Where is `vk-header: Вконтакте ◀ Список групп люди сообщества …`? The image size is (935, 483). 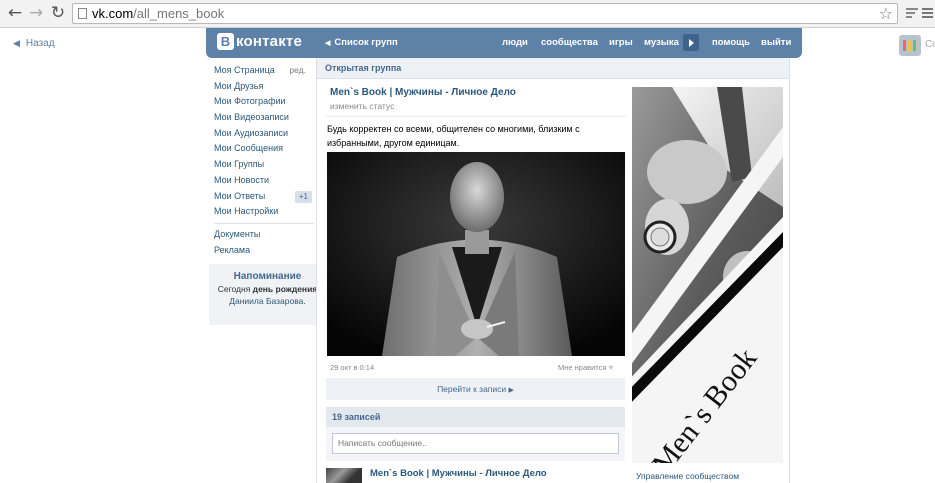 vk-header: Вконтакте ◀ Список групп люди сообщества … is located at coordinates (504, 43).